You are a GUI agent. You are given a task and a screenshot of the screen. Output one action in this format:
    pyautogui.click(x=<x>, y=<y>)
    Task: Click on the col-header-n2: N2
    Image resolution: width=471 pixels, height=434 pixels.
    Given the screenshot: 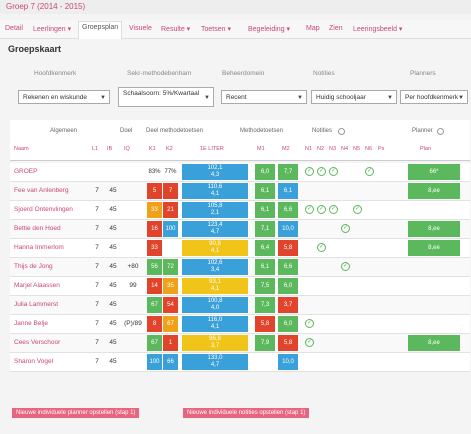 What is the action you would take?
    pyautogui.click(x=320, y=149)
    